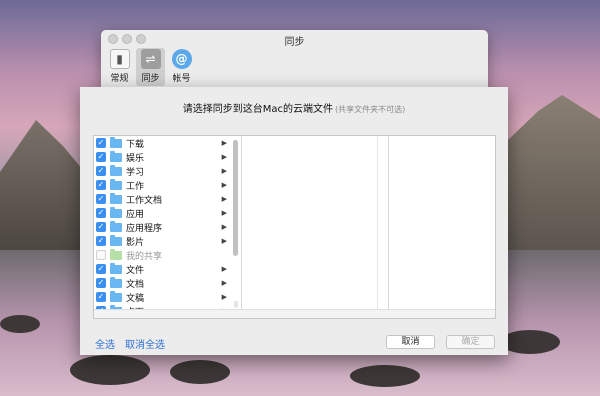 Image resolution: width=600 pixels, height=396 pixels. What do you see at coordinates (150, 79) in the screenshot?
I see `tab-sync-label: 同步` at bounding box center [150, 79].